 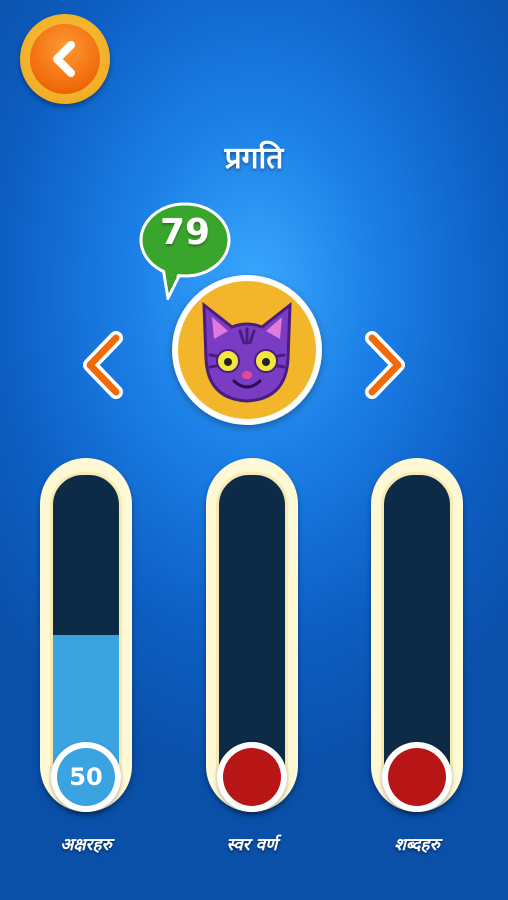 I want to click on next-character-button, so click(x=385, y=365).